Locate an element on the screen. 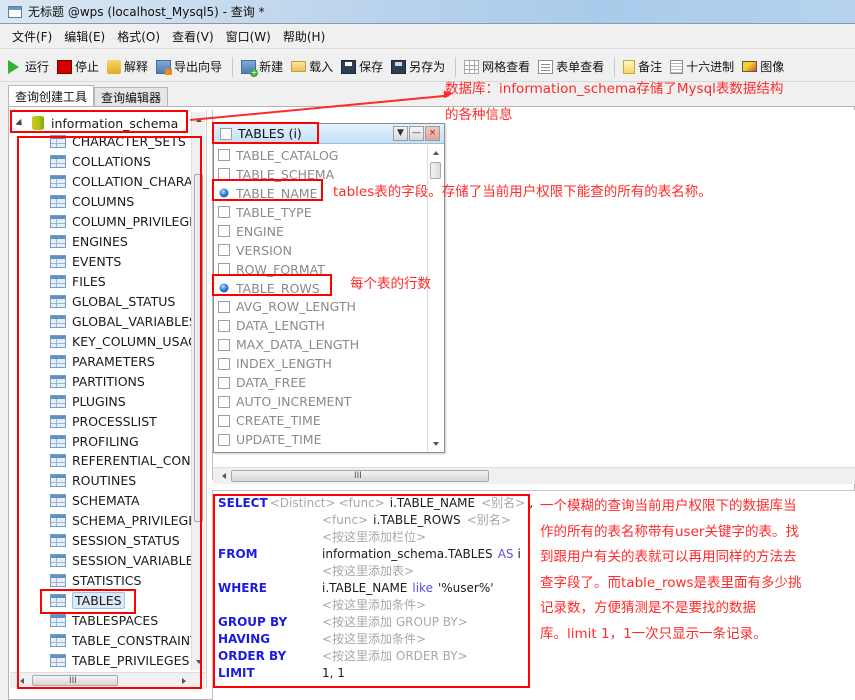  add-condition-placeholder: <按这里添加条件> is located at coordinates (374, 604).